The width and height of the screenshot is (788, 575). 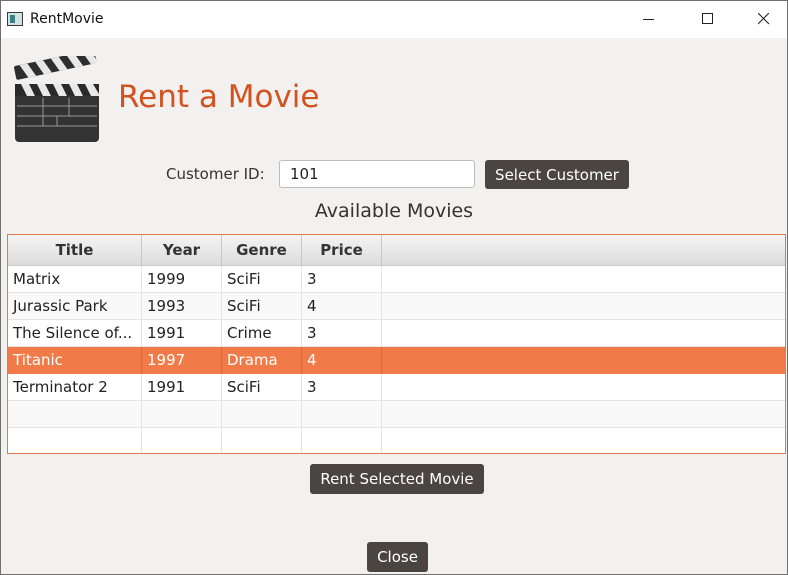 I want to click on window-title: RentMovie, so click(x=67, y=19).